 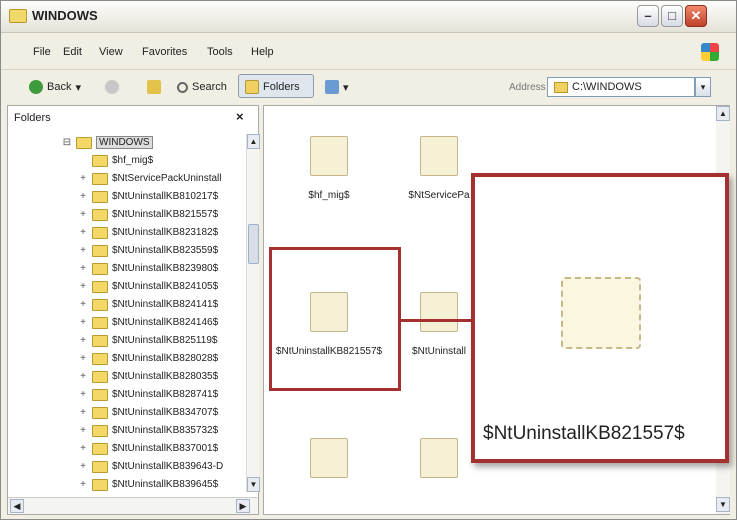 I want to click on tree-item: + $NtUninstallKB839643-D, so click(x=150, y=466).